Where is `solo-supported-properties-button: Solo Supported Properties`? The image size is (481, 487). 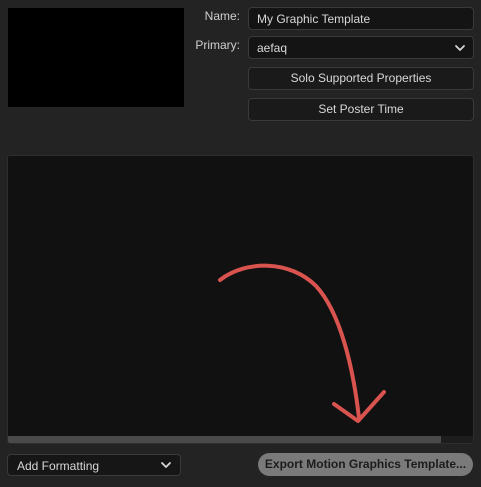 solo-supported-properties-button: Solo Supported Properties is located at coordinates (361, 78).